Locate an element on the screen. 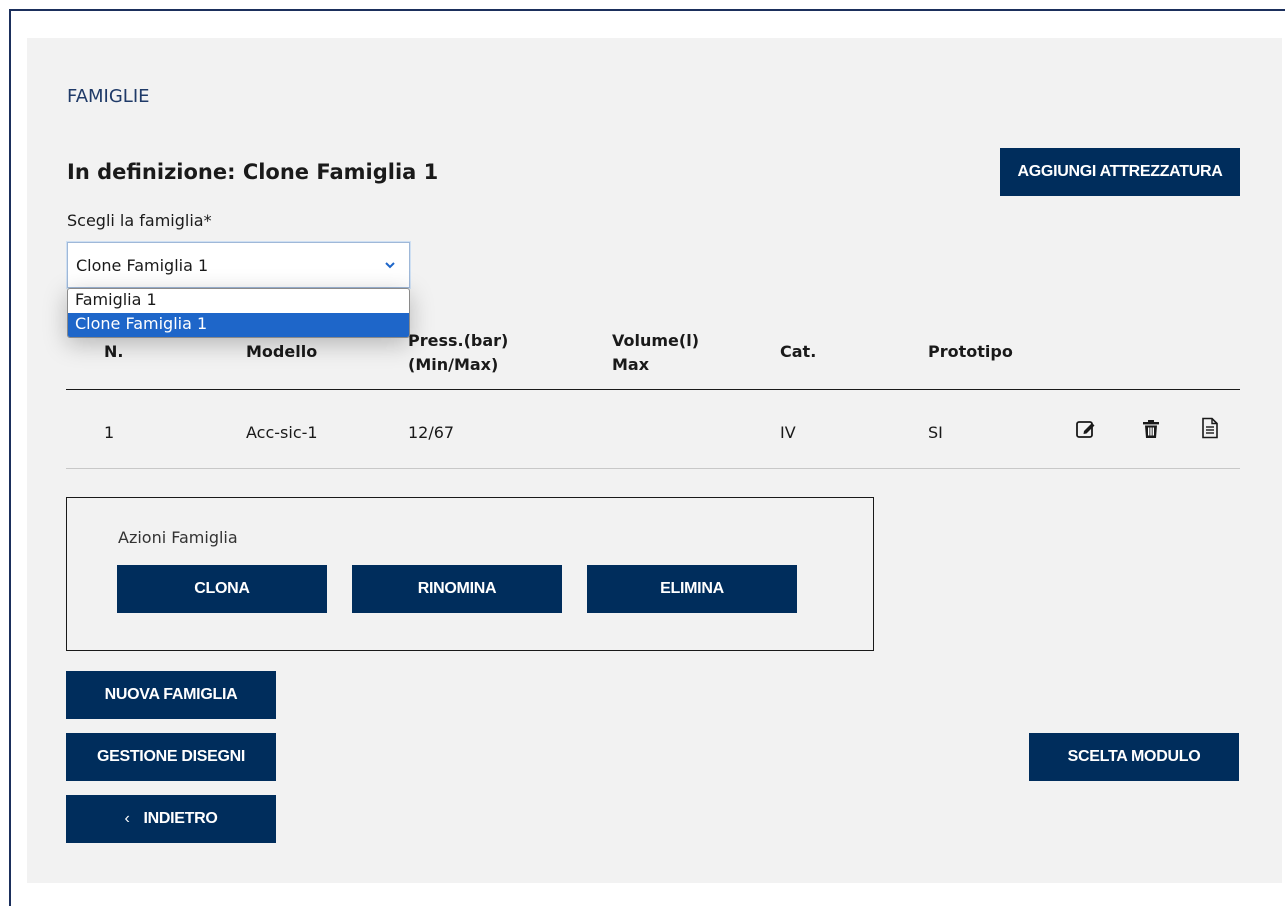  header-n: N. is located at coordinates (114, 351).